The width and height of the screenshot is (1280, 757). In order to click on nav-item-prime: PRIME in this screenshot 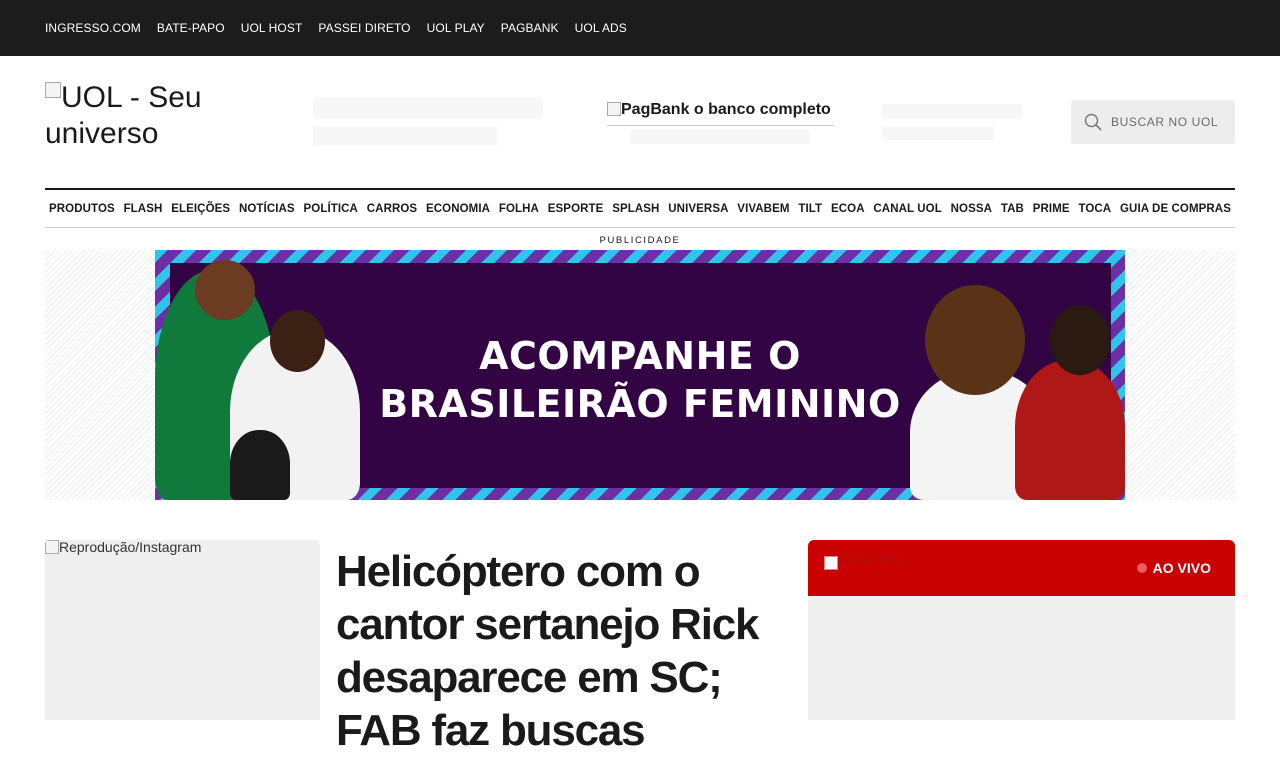, I will do `click(1051, 209)`.